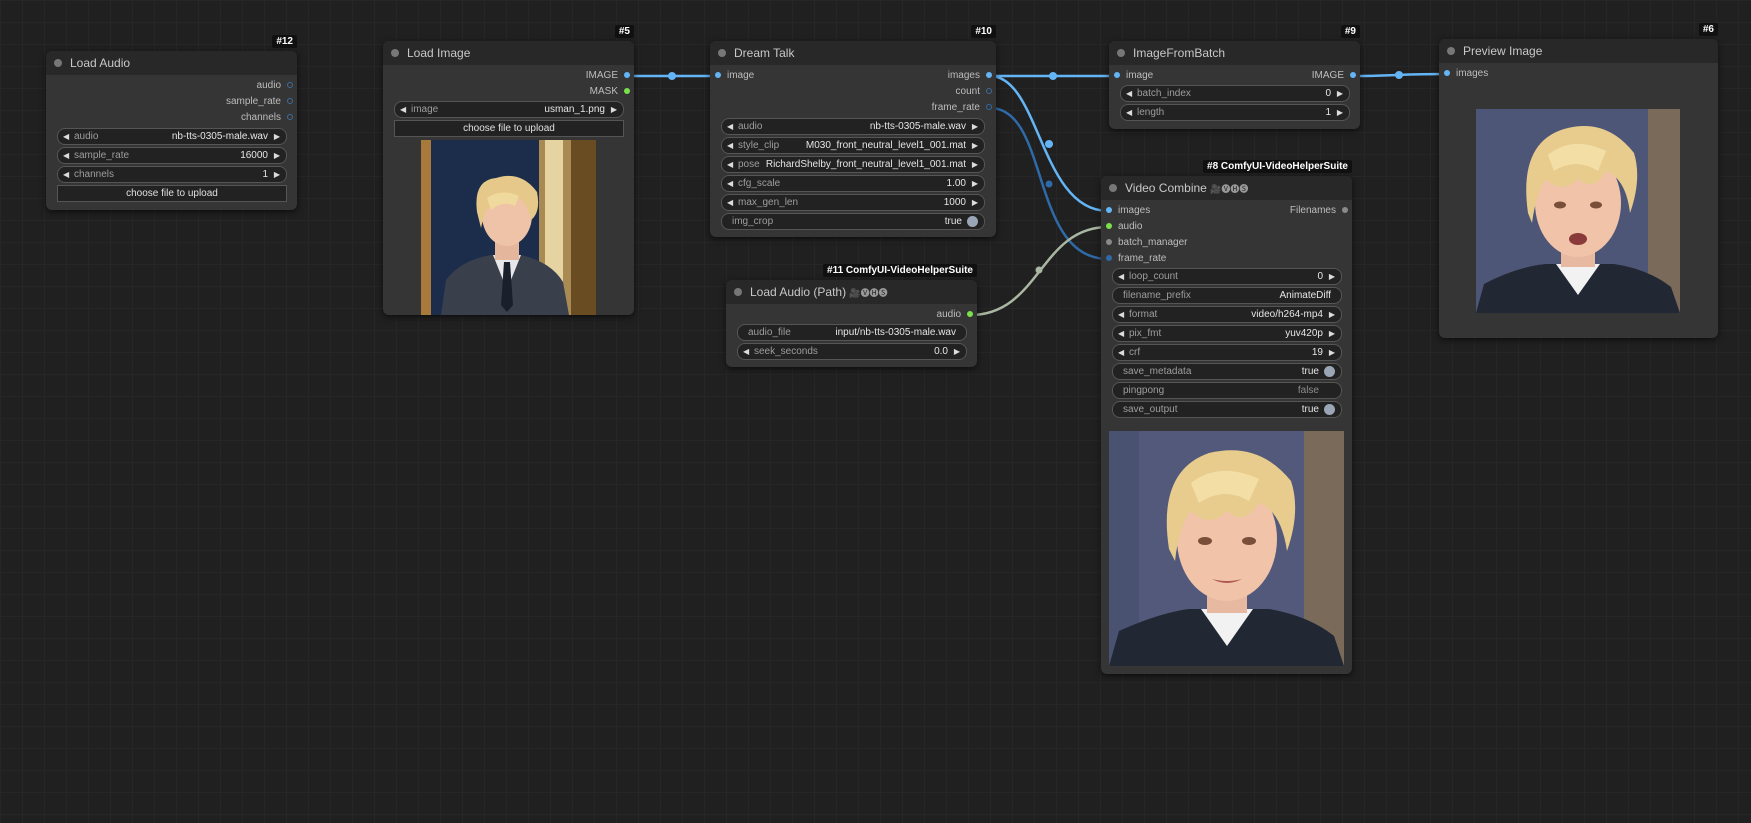 This screenshot has width=1751, height=823. Describe the element at coordinates (610, 92) in the screenshot. I see `output-slot-mask: MASK` at that location.